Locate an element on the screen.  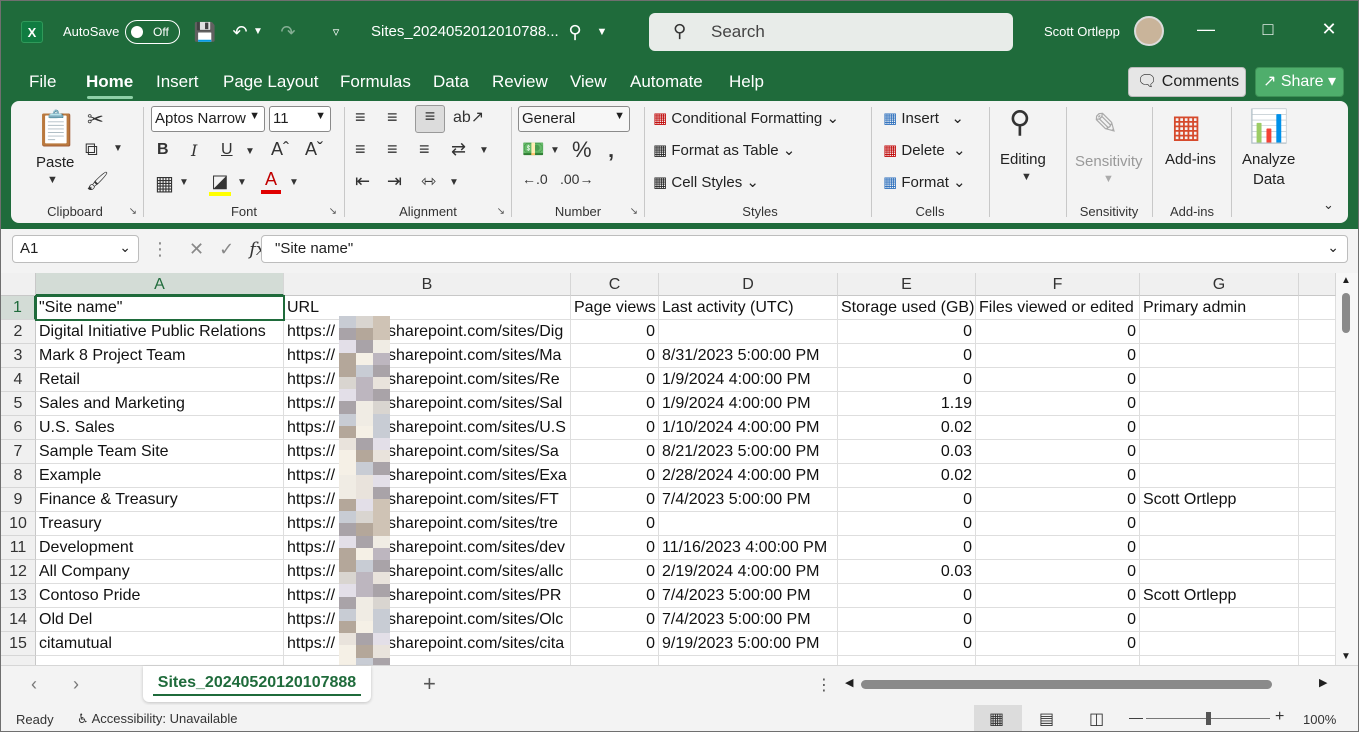
borders-icon: ▦ is located at coordinates (164, 183).